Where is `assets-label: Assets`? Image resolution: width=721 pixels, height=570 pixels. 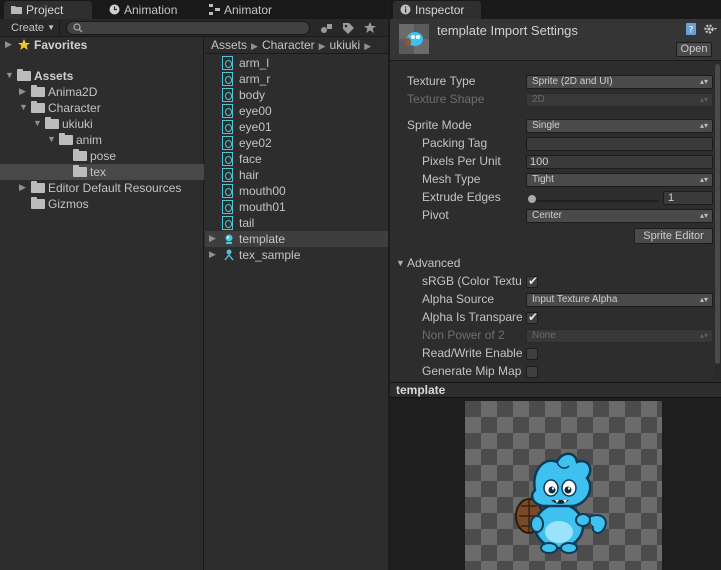
assets-label: Assets is located at coordinates (54, 76).